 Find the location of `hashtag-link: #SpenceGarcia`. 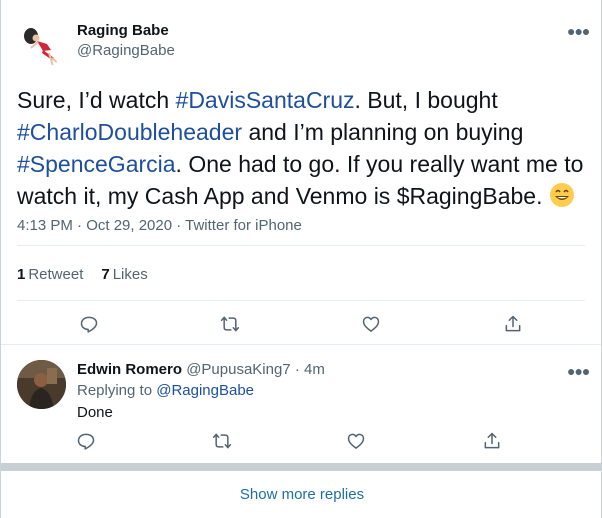

hashtag-link: #SpenceGarcia is located at coordinates (96, 164).